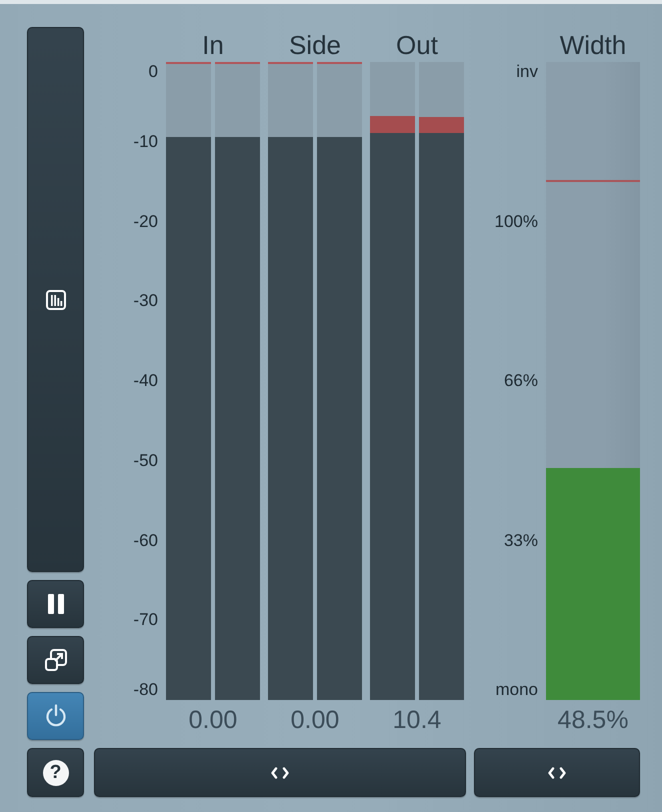 The width and height of the screenshot is (662, 812). I want to click on meter-title: Out, so click(417, 45).